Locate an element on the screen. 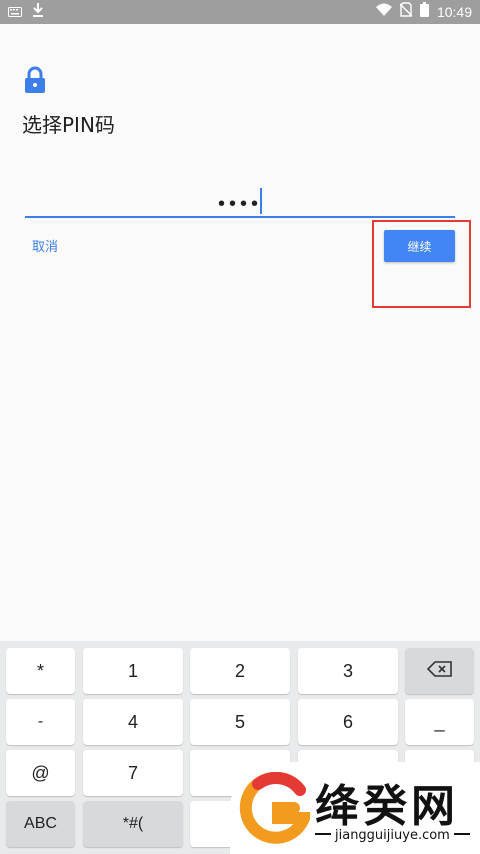  backspace-icon is located at coordinates (439, 671).